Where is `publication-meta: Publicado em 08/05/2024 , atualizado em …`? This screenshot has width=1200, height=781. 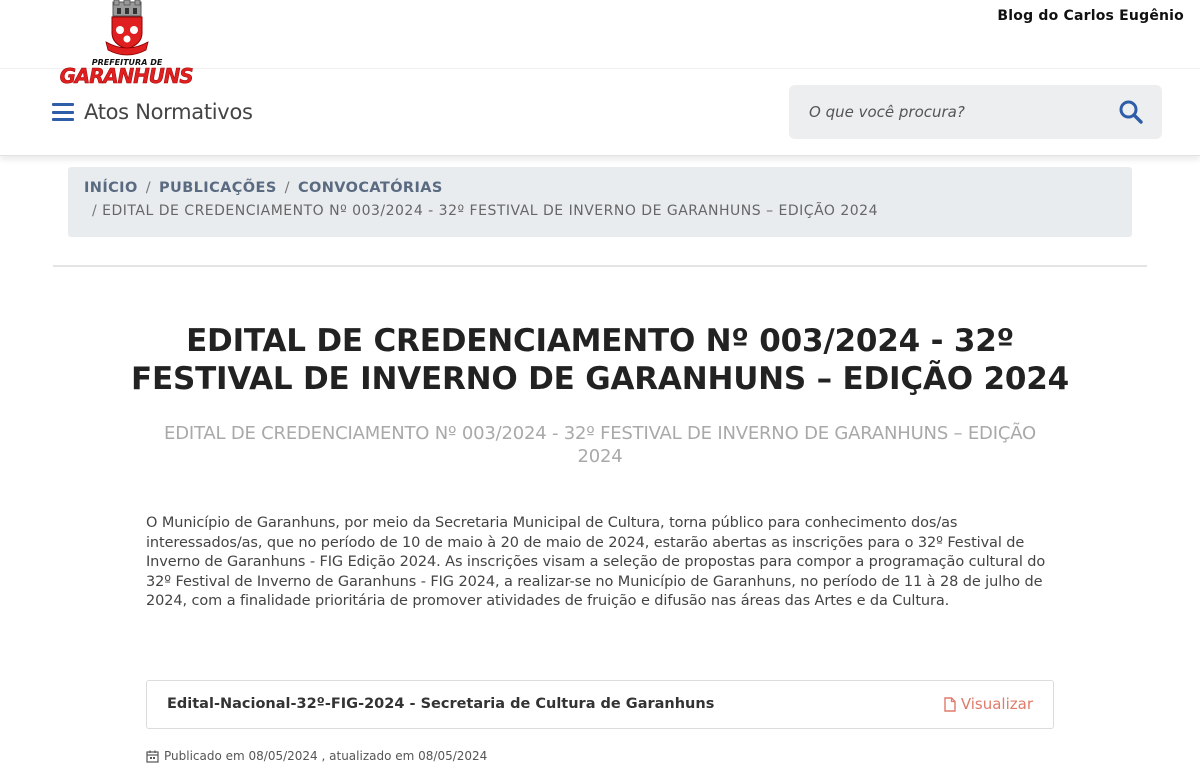 publication-meta: Publicado em 08/05/2024 , atualizado em … is located at coordinates (316, 756).